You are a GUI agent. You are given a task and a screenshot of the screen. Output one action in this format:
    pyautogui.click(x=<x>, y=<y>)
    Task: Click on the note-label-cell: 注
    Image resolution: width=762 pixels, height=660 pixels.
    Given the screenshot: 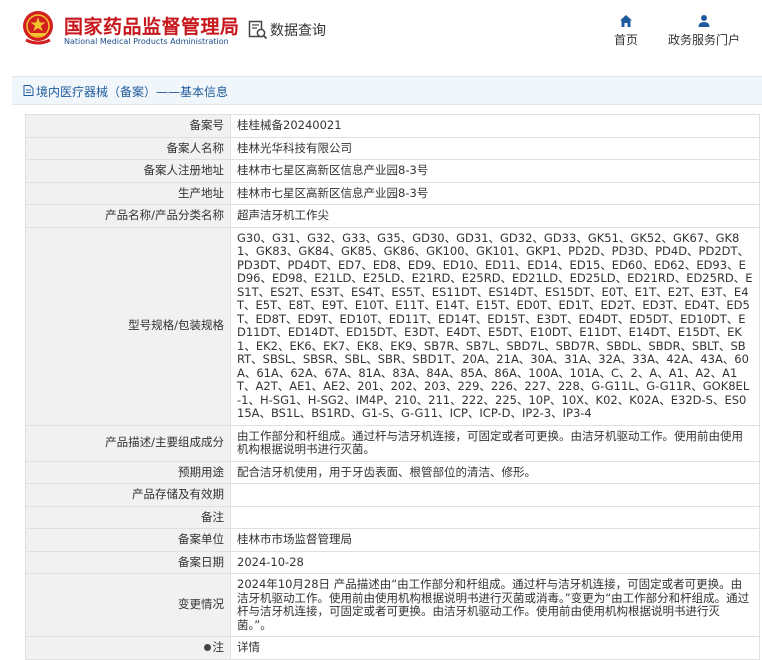 What is the action you would take?
    pyautogui.click(x=128, y=648)
    